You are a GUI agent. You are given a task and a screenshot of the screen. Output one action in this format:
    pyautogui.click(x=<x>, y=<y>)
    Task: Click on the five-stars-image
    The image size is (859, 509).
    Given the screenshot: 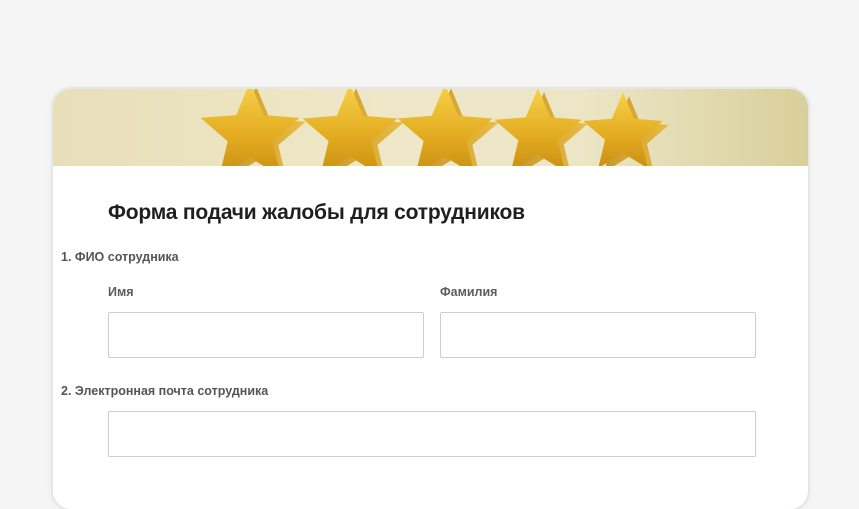 What is the action you would take?
    pyautogui.click(x=434, y=127)
    